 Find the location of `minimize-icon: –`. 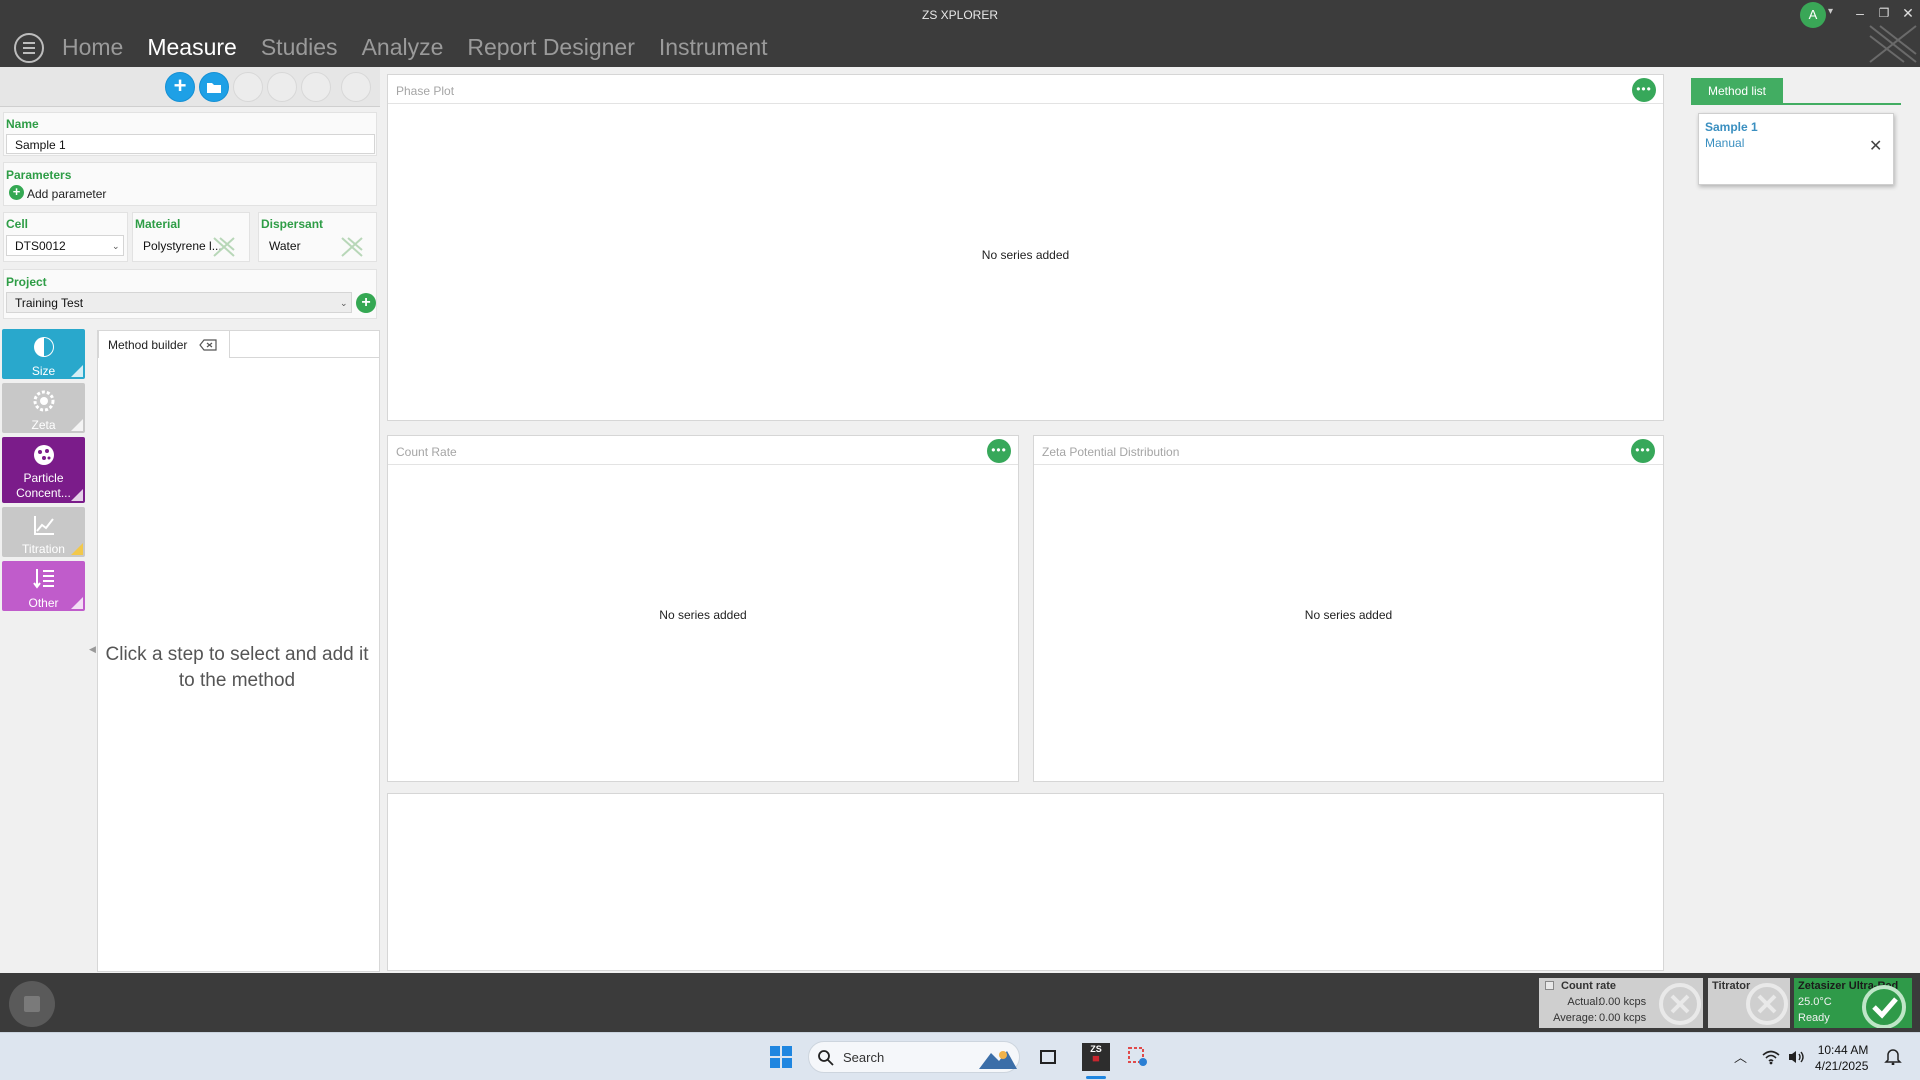

minimize-icon: – is located at coordinates (1860, 13).